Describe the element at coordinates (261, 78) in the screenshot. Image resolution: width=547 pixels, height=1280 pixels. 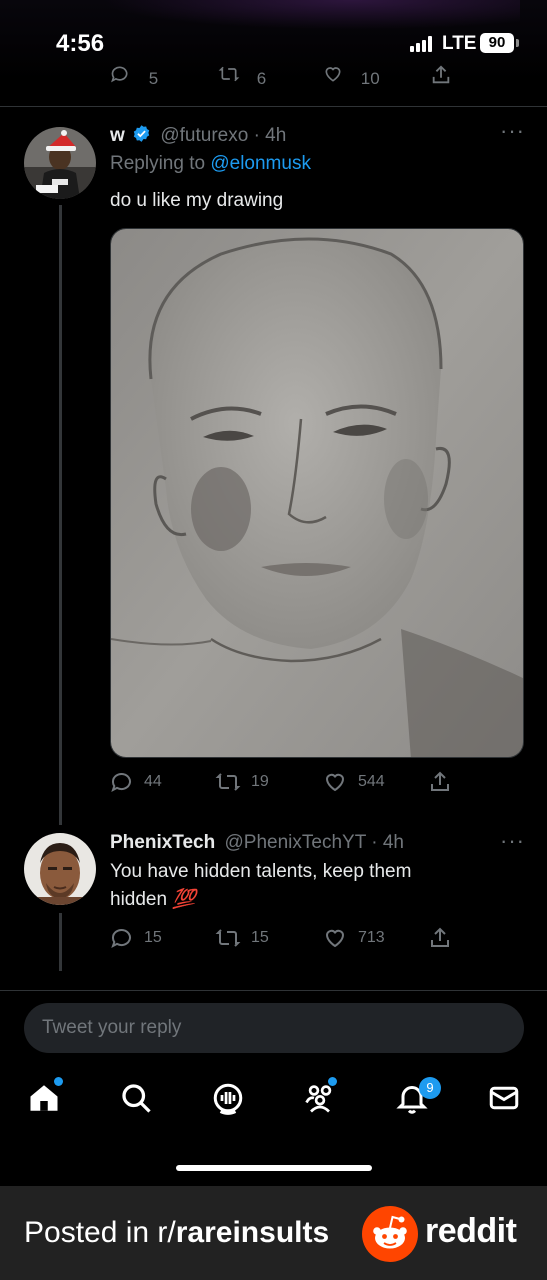
I see `prev-retweet-count: 6` at that location.